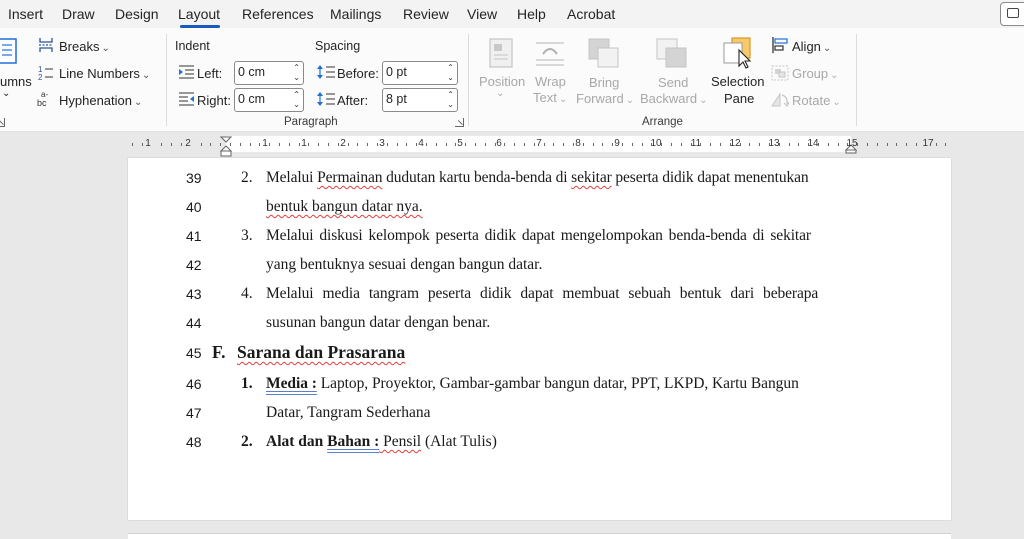  I want to click on indent-right-field: 0 cm ⌃ ⌄, so click(269, 100).